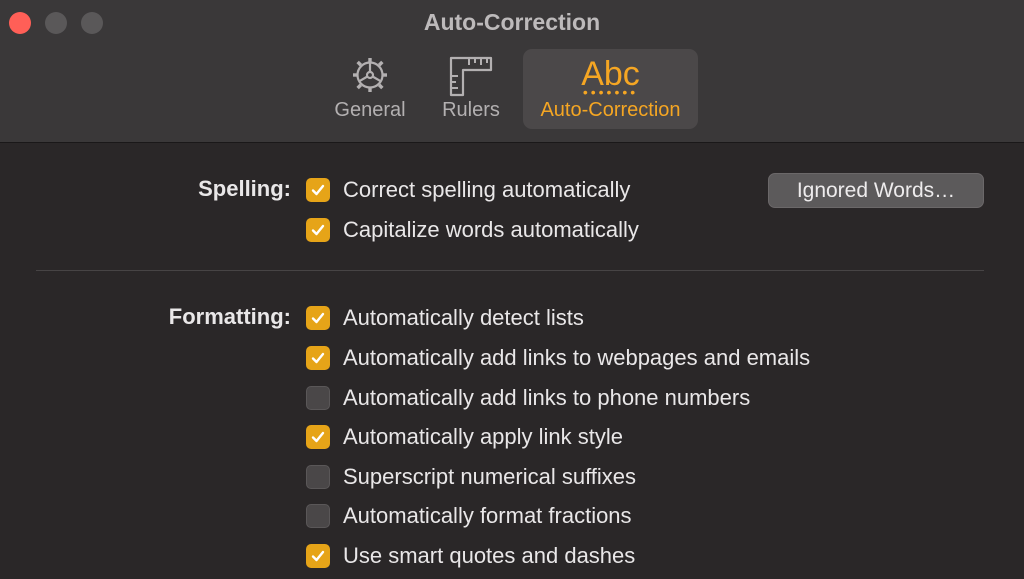 The width and height of the screenshot is (1024, 579). I want to click on option-label: Use smart quotes and dashes, so click(489, 555).